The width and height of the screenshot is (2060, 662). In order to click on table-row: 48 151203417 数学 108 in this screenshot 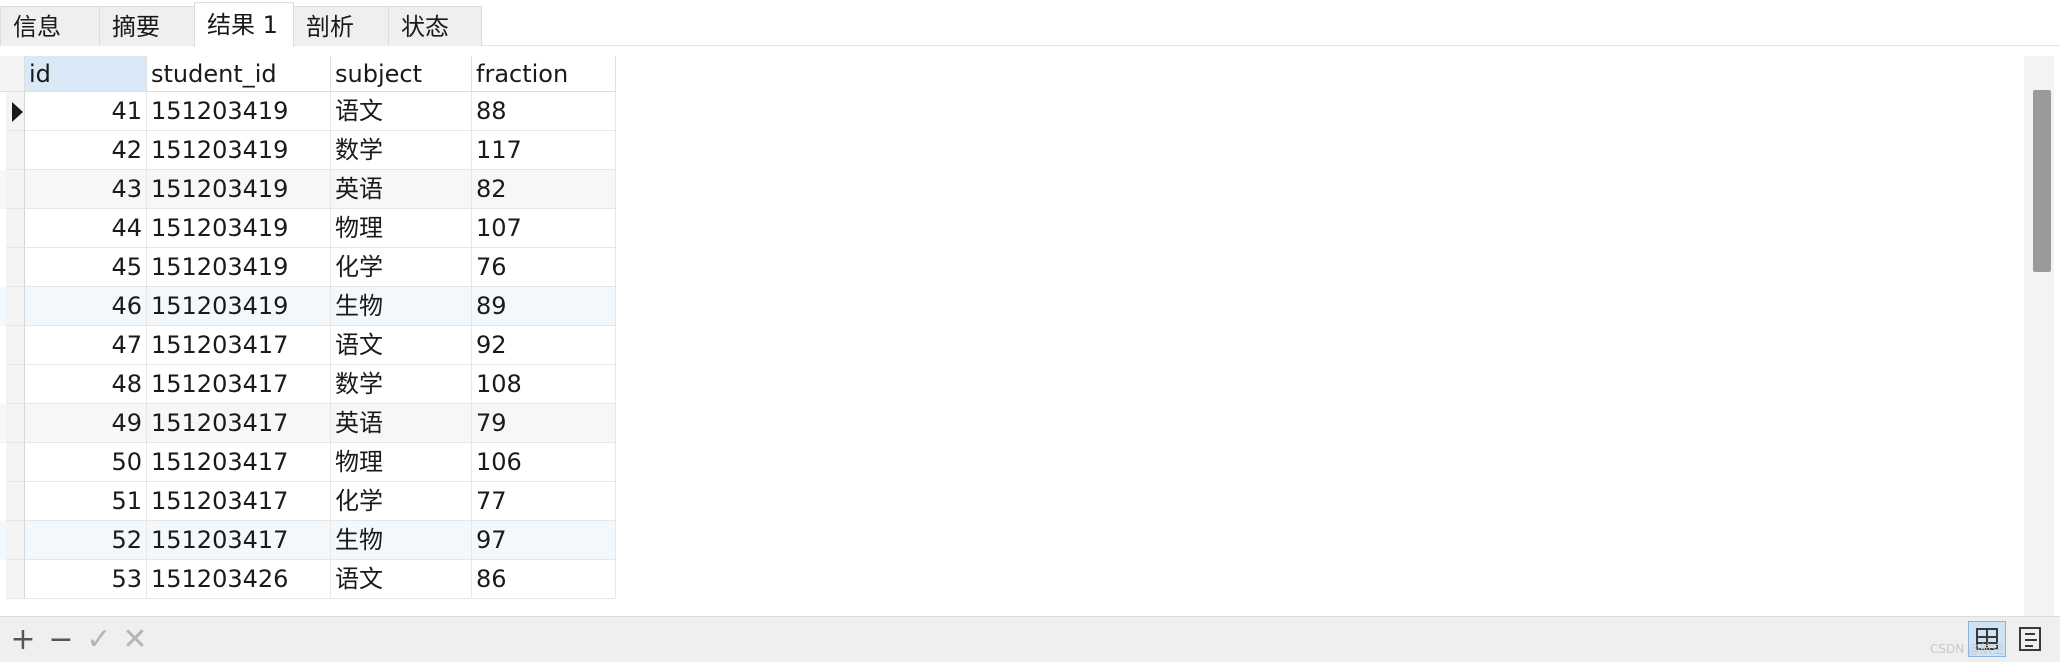, I will do `click(308, 384)`.